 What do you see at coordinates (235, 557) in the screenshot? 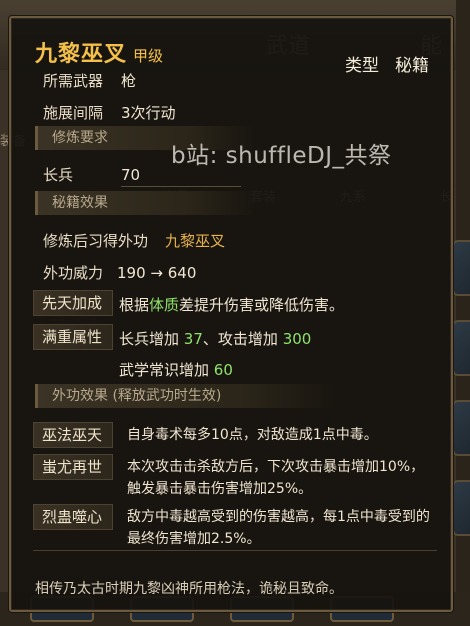
I see `footer-divider` at bounding box center [235, 557].